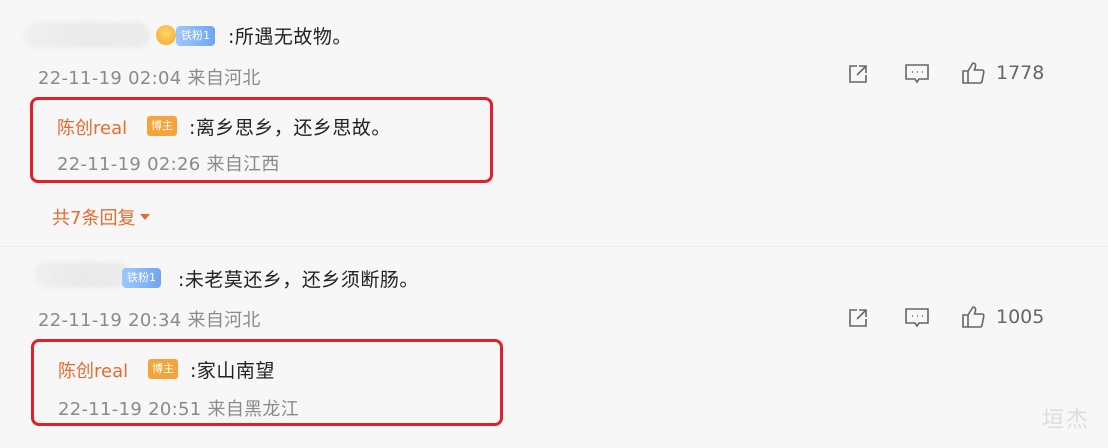  Describe the element at coordinates (298, 280) in the screenshot. I see `comment-text: :未老莫还乡，还乡须断肠。` at that location.